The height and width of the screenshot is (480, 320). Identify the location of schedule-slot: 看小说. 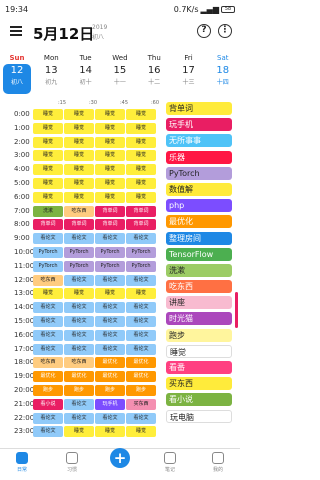
(48, 404).